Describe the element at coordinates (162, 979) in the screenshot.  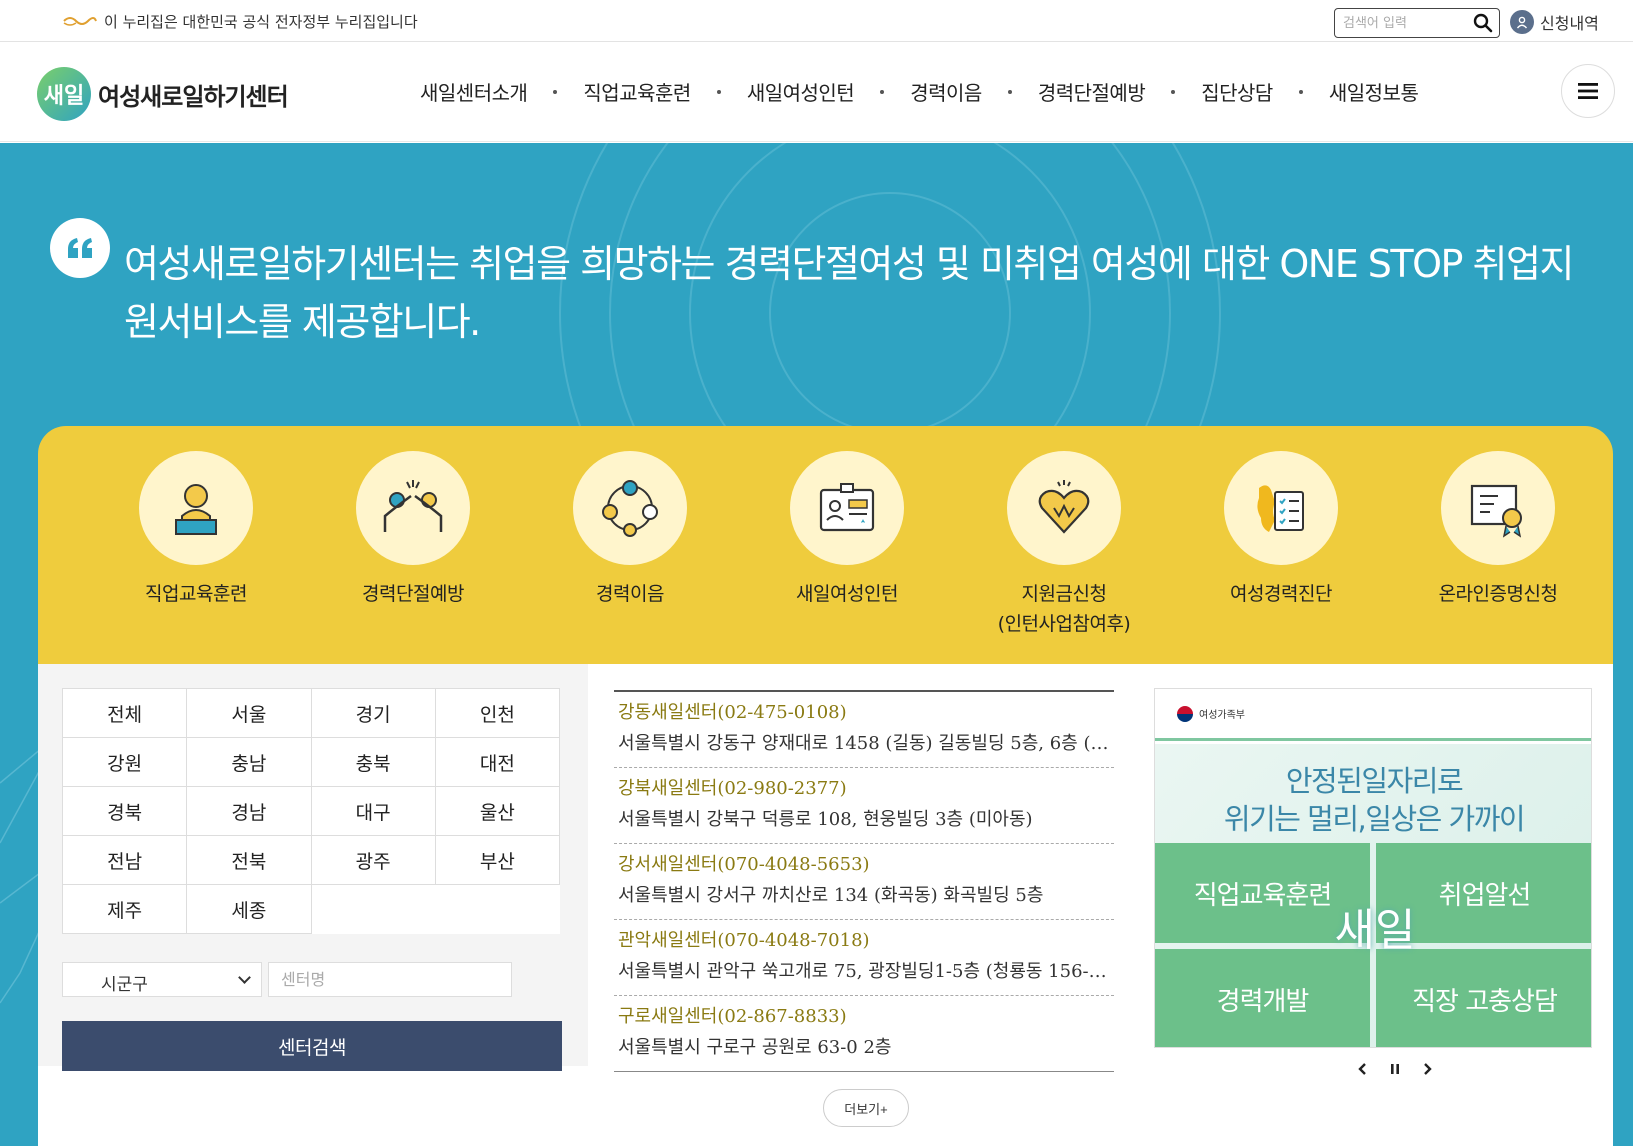
I see `district-select: 시군구` at that location.